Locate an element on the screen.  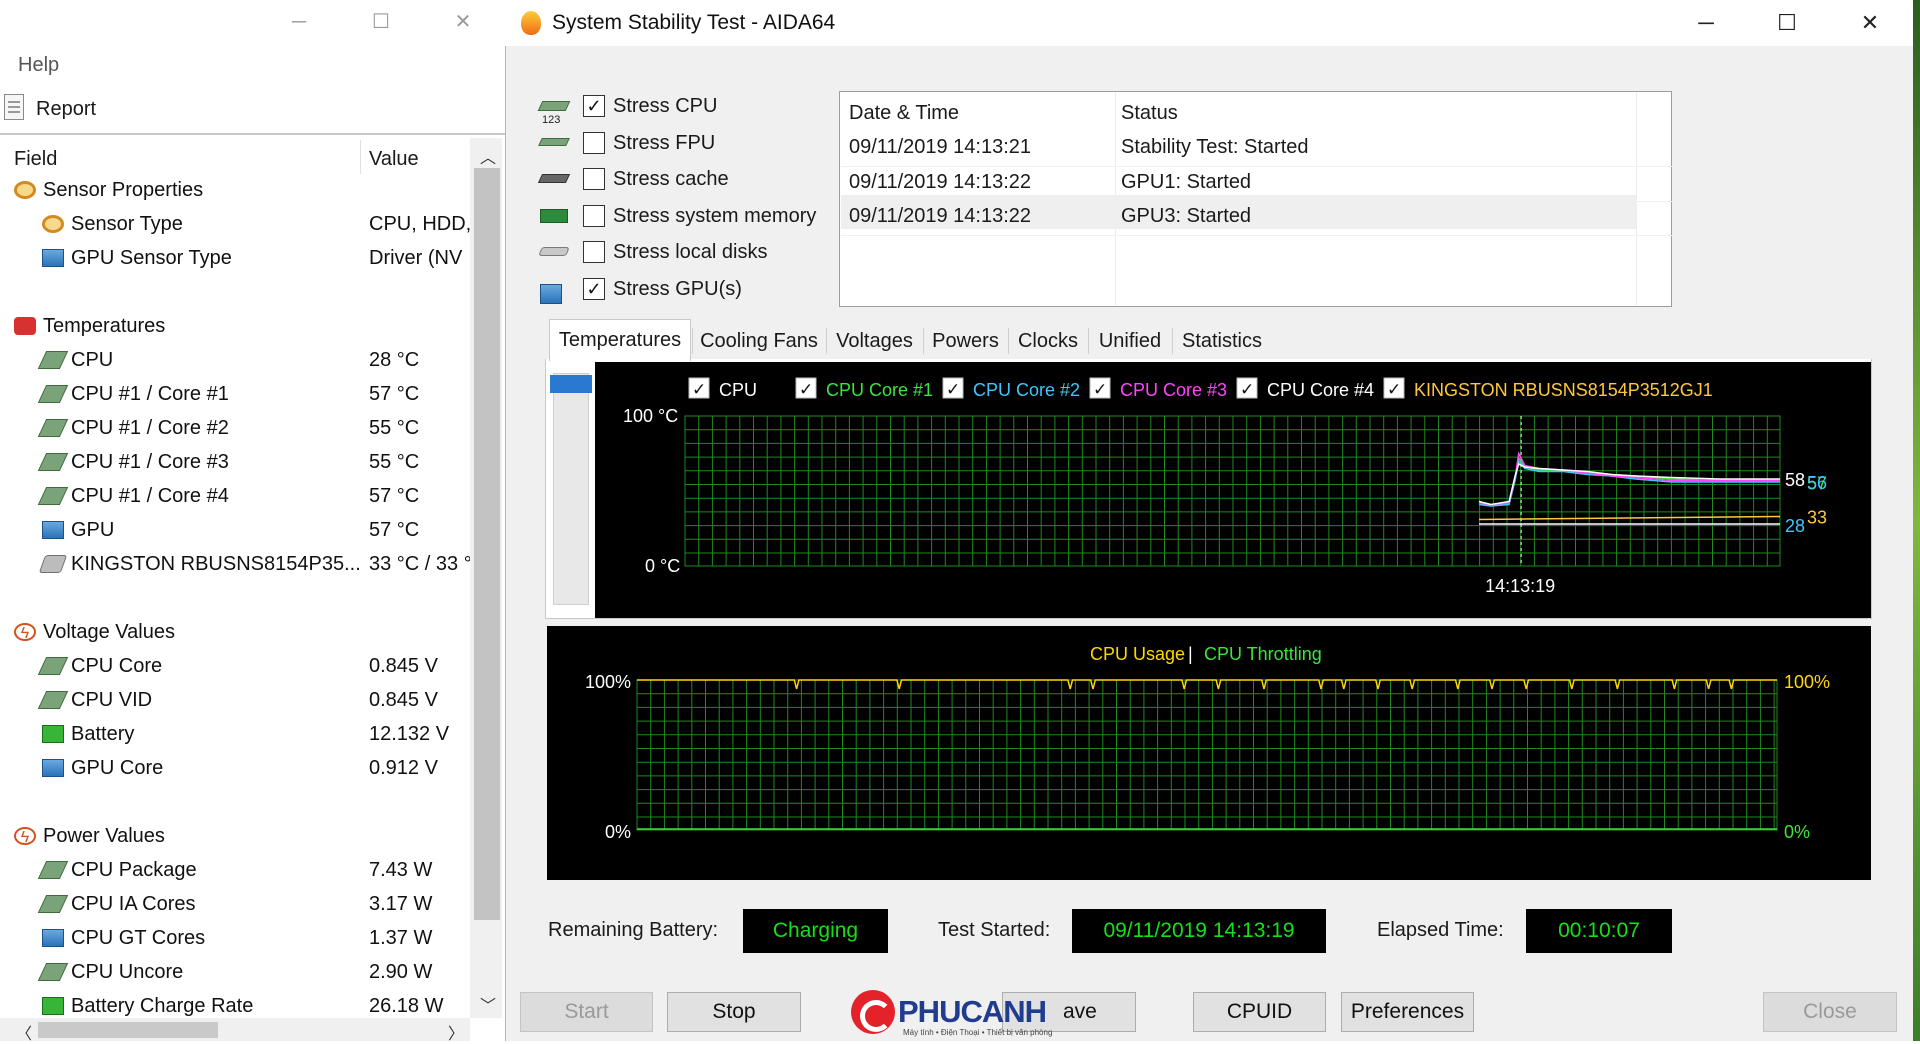
stress-option: ✓ Stress CPU is located at coordinates (682, 106).